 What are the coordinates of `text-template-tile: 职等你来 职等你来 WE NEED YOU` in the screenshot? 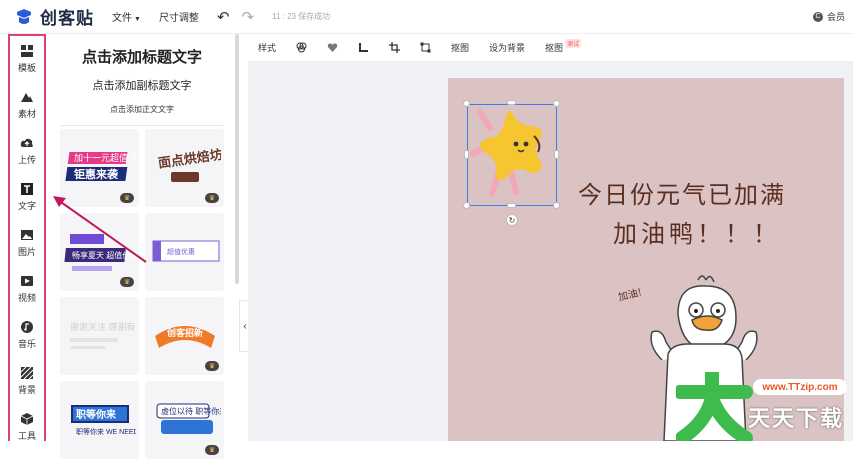 It's located at (99, 420).